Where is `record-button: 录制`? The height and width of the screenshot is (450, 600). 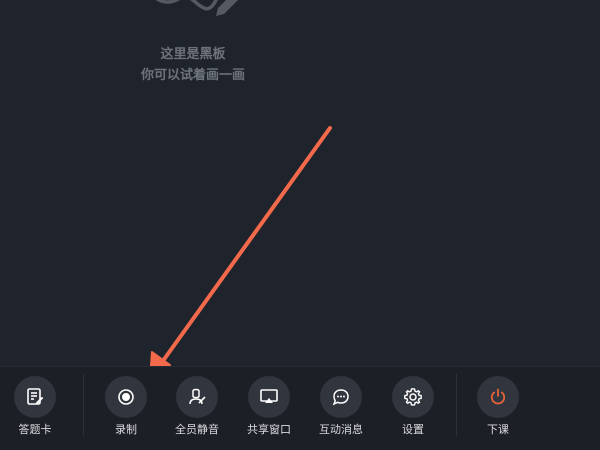
record-button: 录制 is located at coordinates (126, 411).